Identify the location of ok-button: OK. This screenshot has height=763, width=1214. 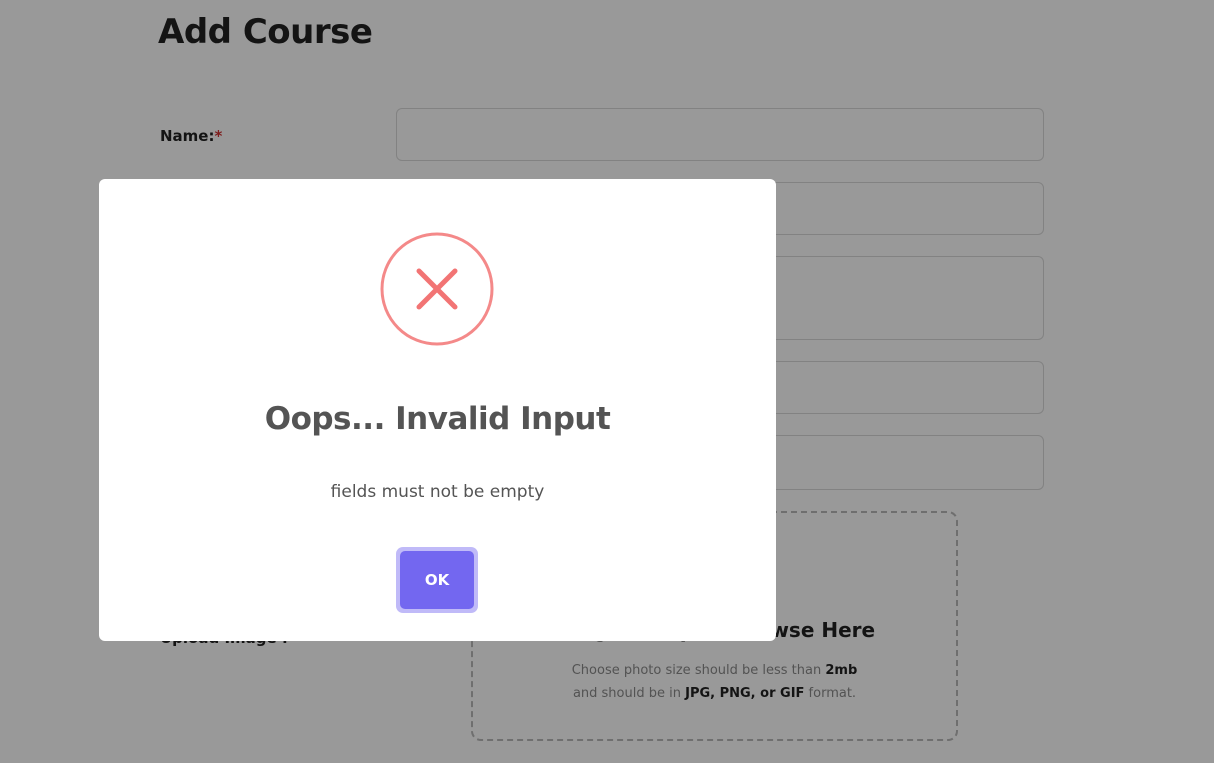
(437, 580).